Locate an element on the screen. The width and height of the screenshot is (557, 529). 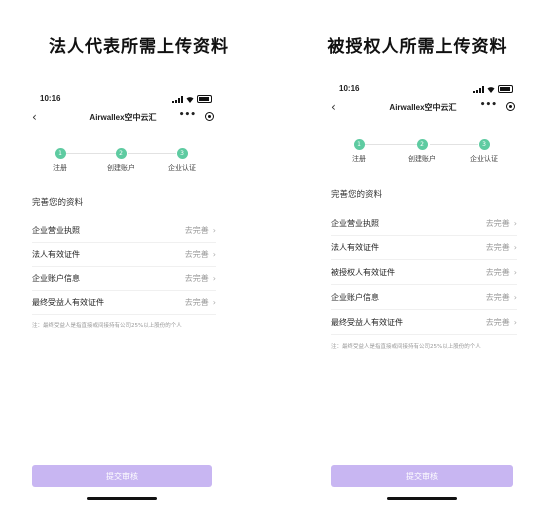
panel-heading: 被授权人所需上传资料 is located at coordinates (417, 47).